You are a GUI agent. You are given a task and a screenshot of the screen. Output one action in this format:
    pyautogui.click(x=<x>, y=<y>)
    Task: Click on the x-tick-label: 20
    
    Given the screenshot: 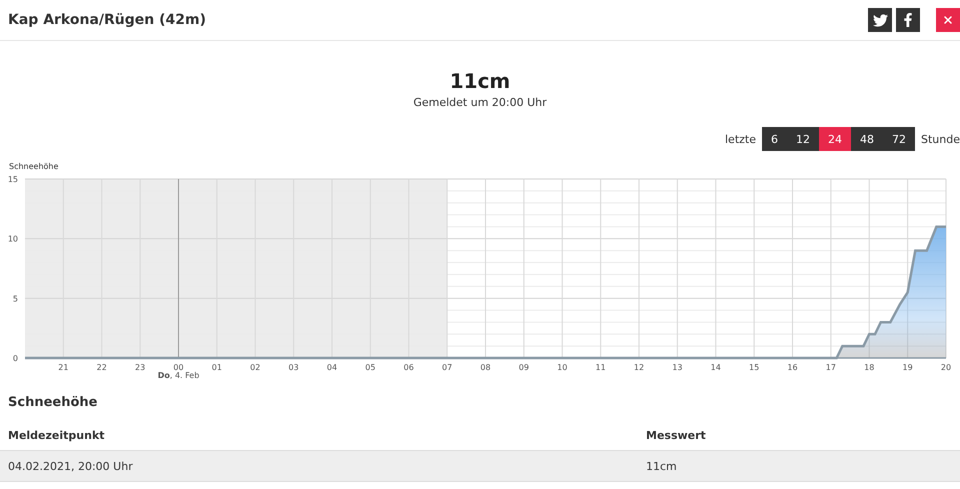 What is the action you would take?
    pyautogui.click(x=946, y=367)
    